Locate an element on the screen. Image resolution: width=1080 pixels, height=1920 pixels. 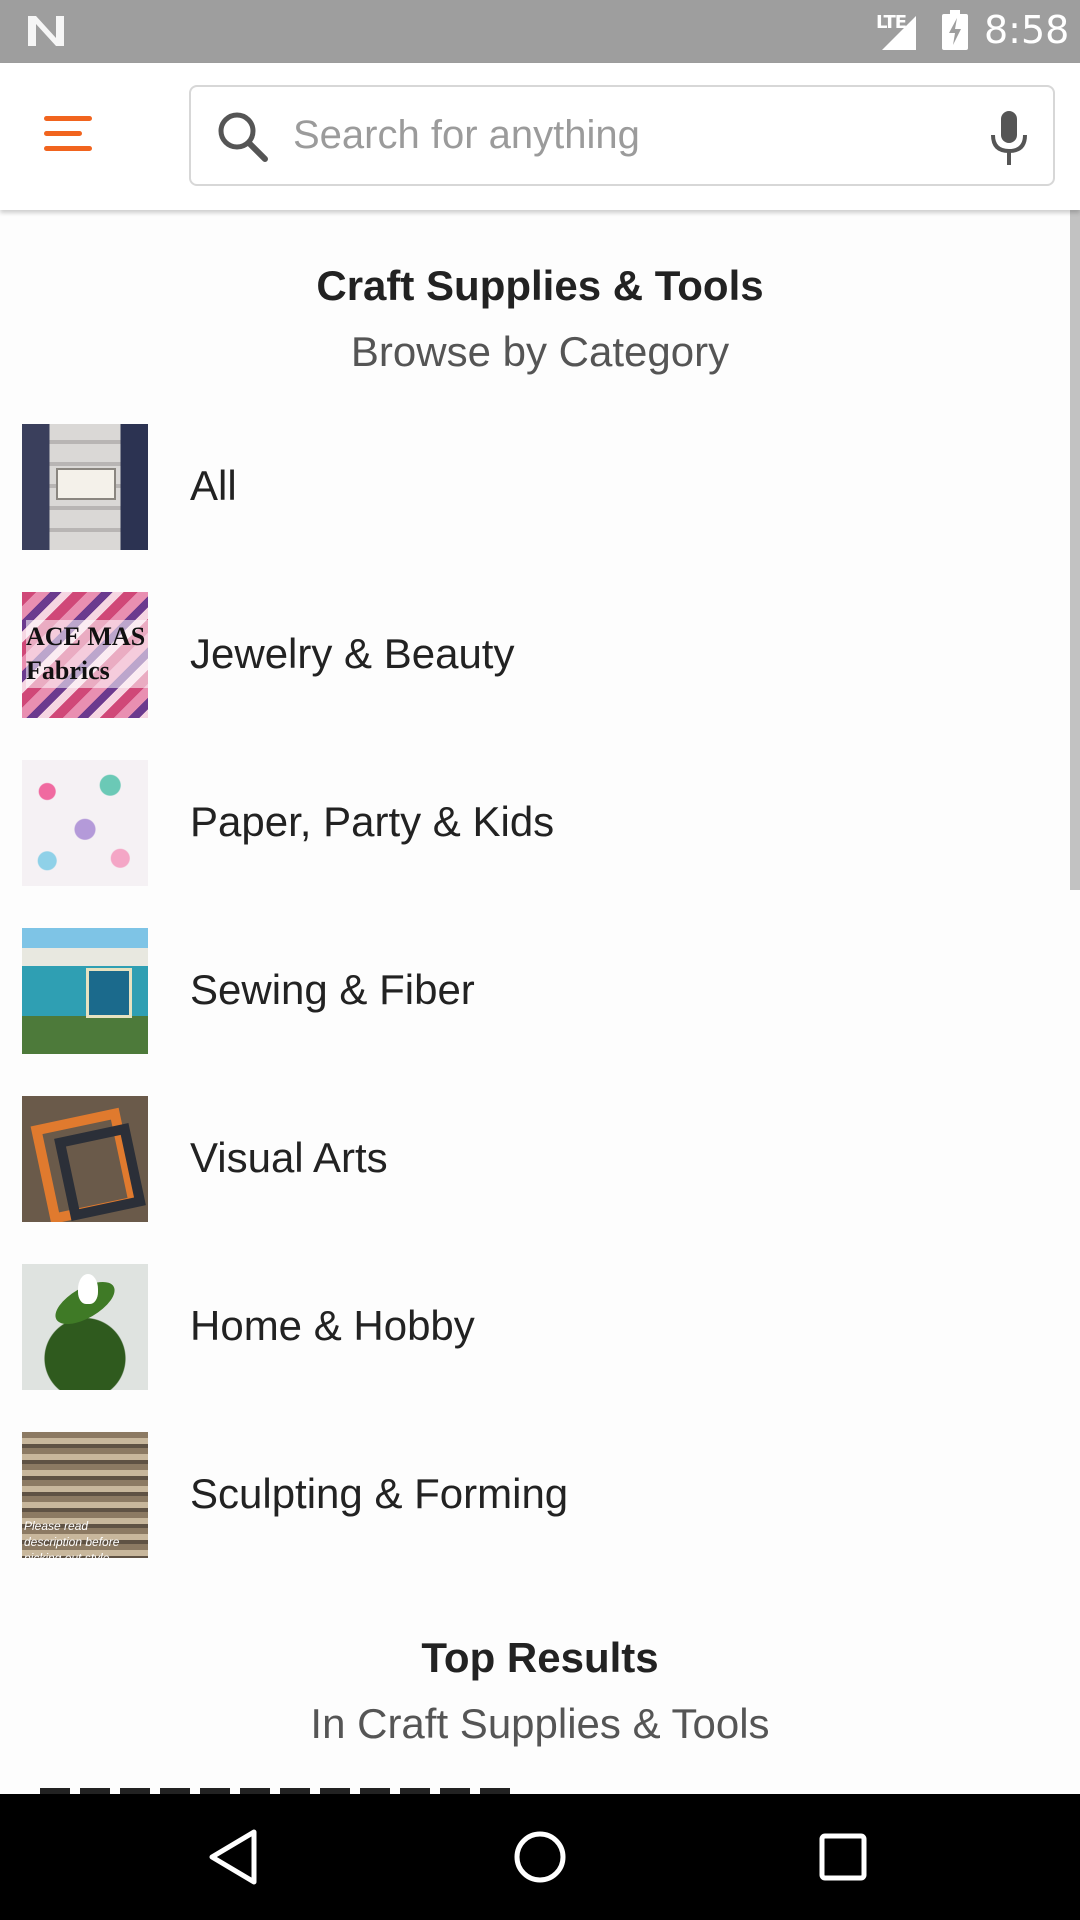
recents-square-icon is located at coordinates (843, 1857).